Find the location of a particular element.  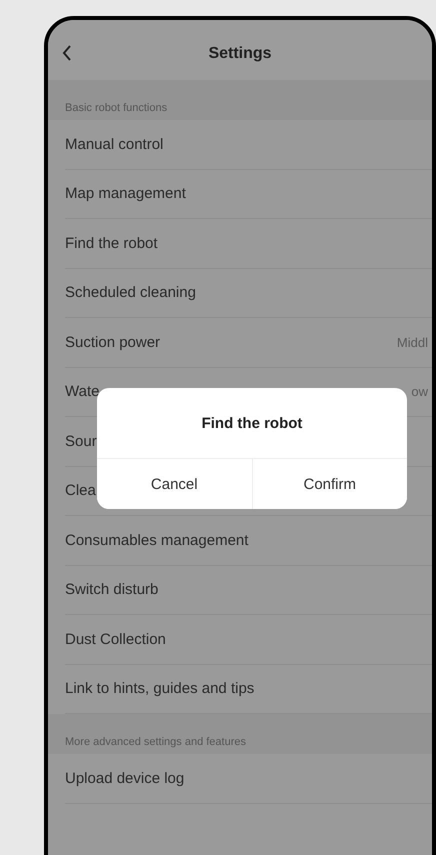

row-label: Wate is located at coordinates (82, 391).